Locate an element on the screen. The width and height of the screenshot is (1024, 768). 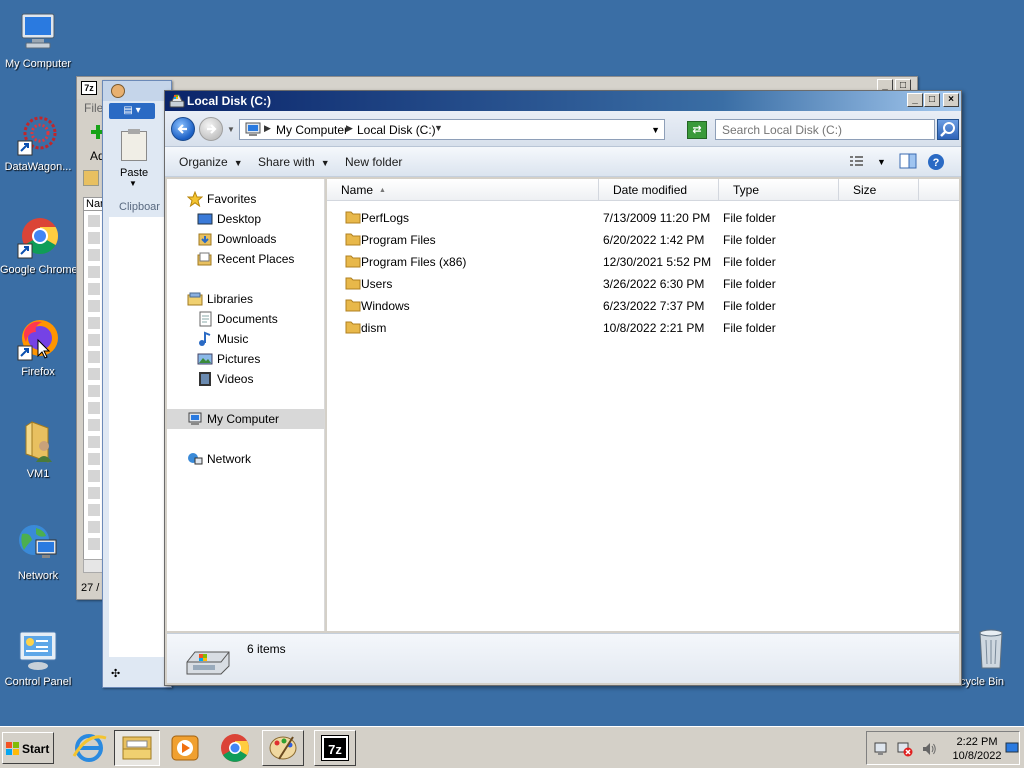
file-row: Users 3/26/2022 6:30 PM File folder is located at coordinates (643, 284).